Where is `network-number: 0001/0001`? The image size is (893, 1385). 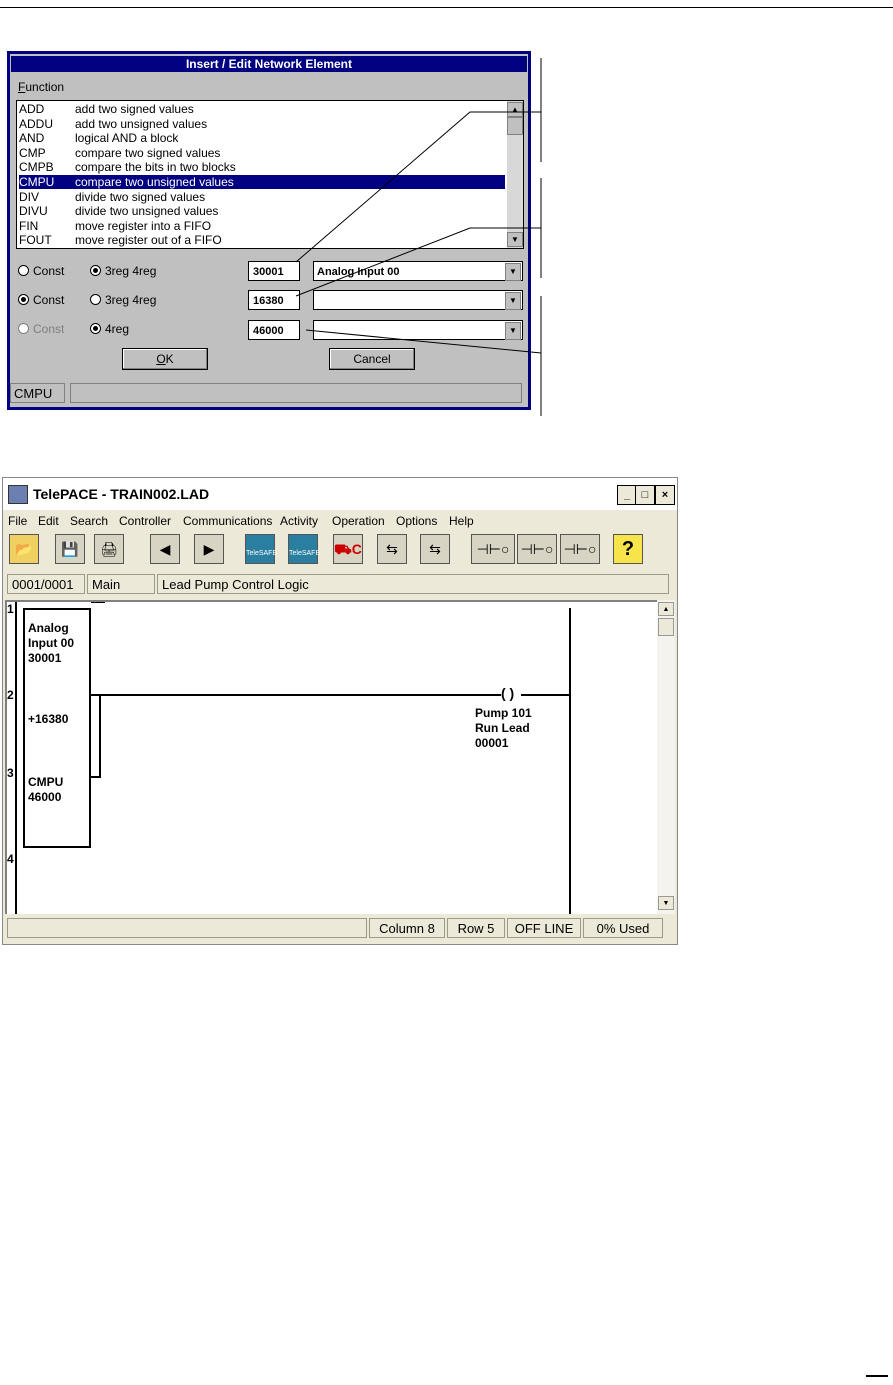 network-number: 0001/0001 is located at coordinates (46, 584).